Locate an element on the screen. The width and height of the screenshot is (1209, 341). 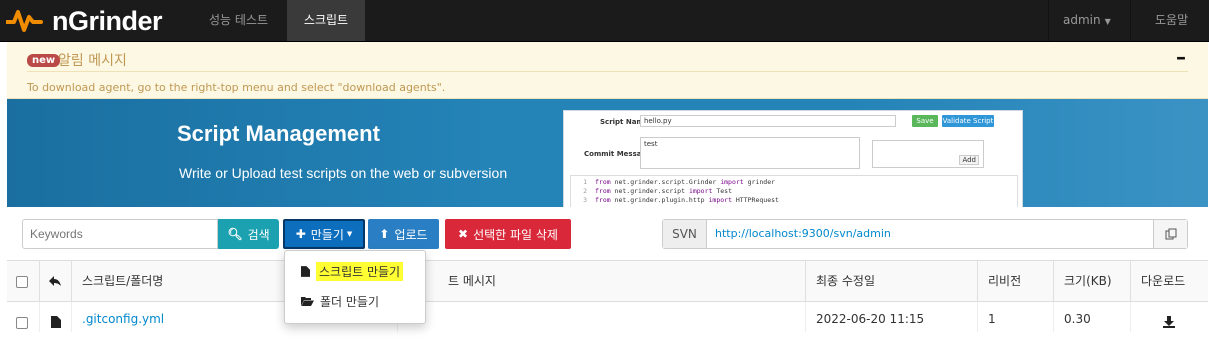
table-header: 스크립트/폴더명 트 메시지 최종 수정일 리비전 크기(KB) 다운로드 is located at coordinates (607, 281).